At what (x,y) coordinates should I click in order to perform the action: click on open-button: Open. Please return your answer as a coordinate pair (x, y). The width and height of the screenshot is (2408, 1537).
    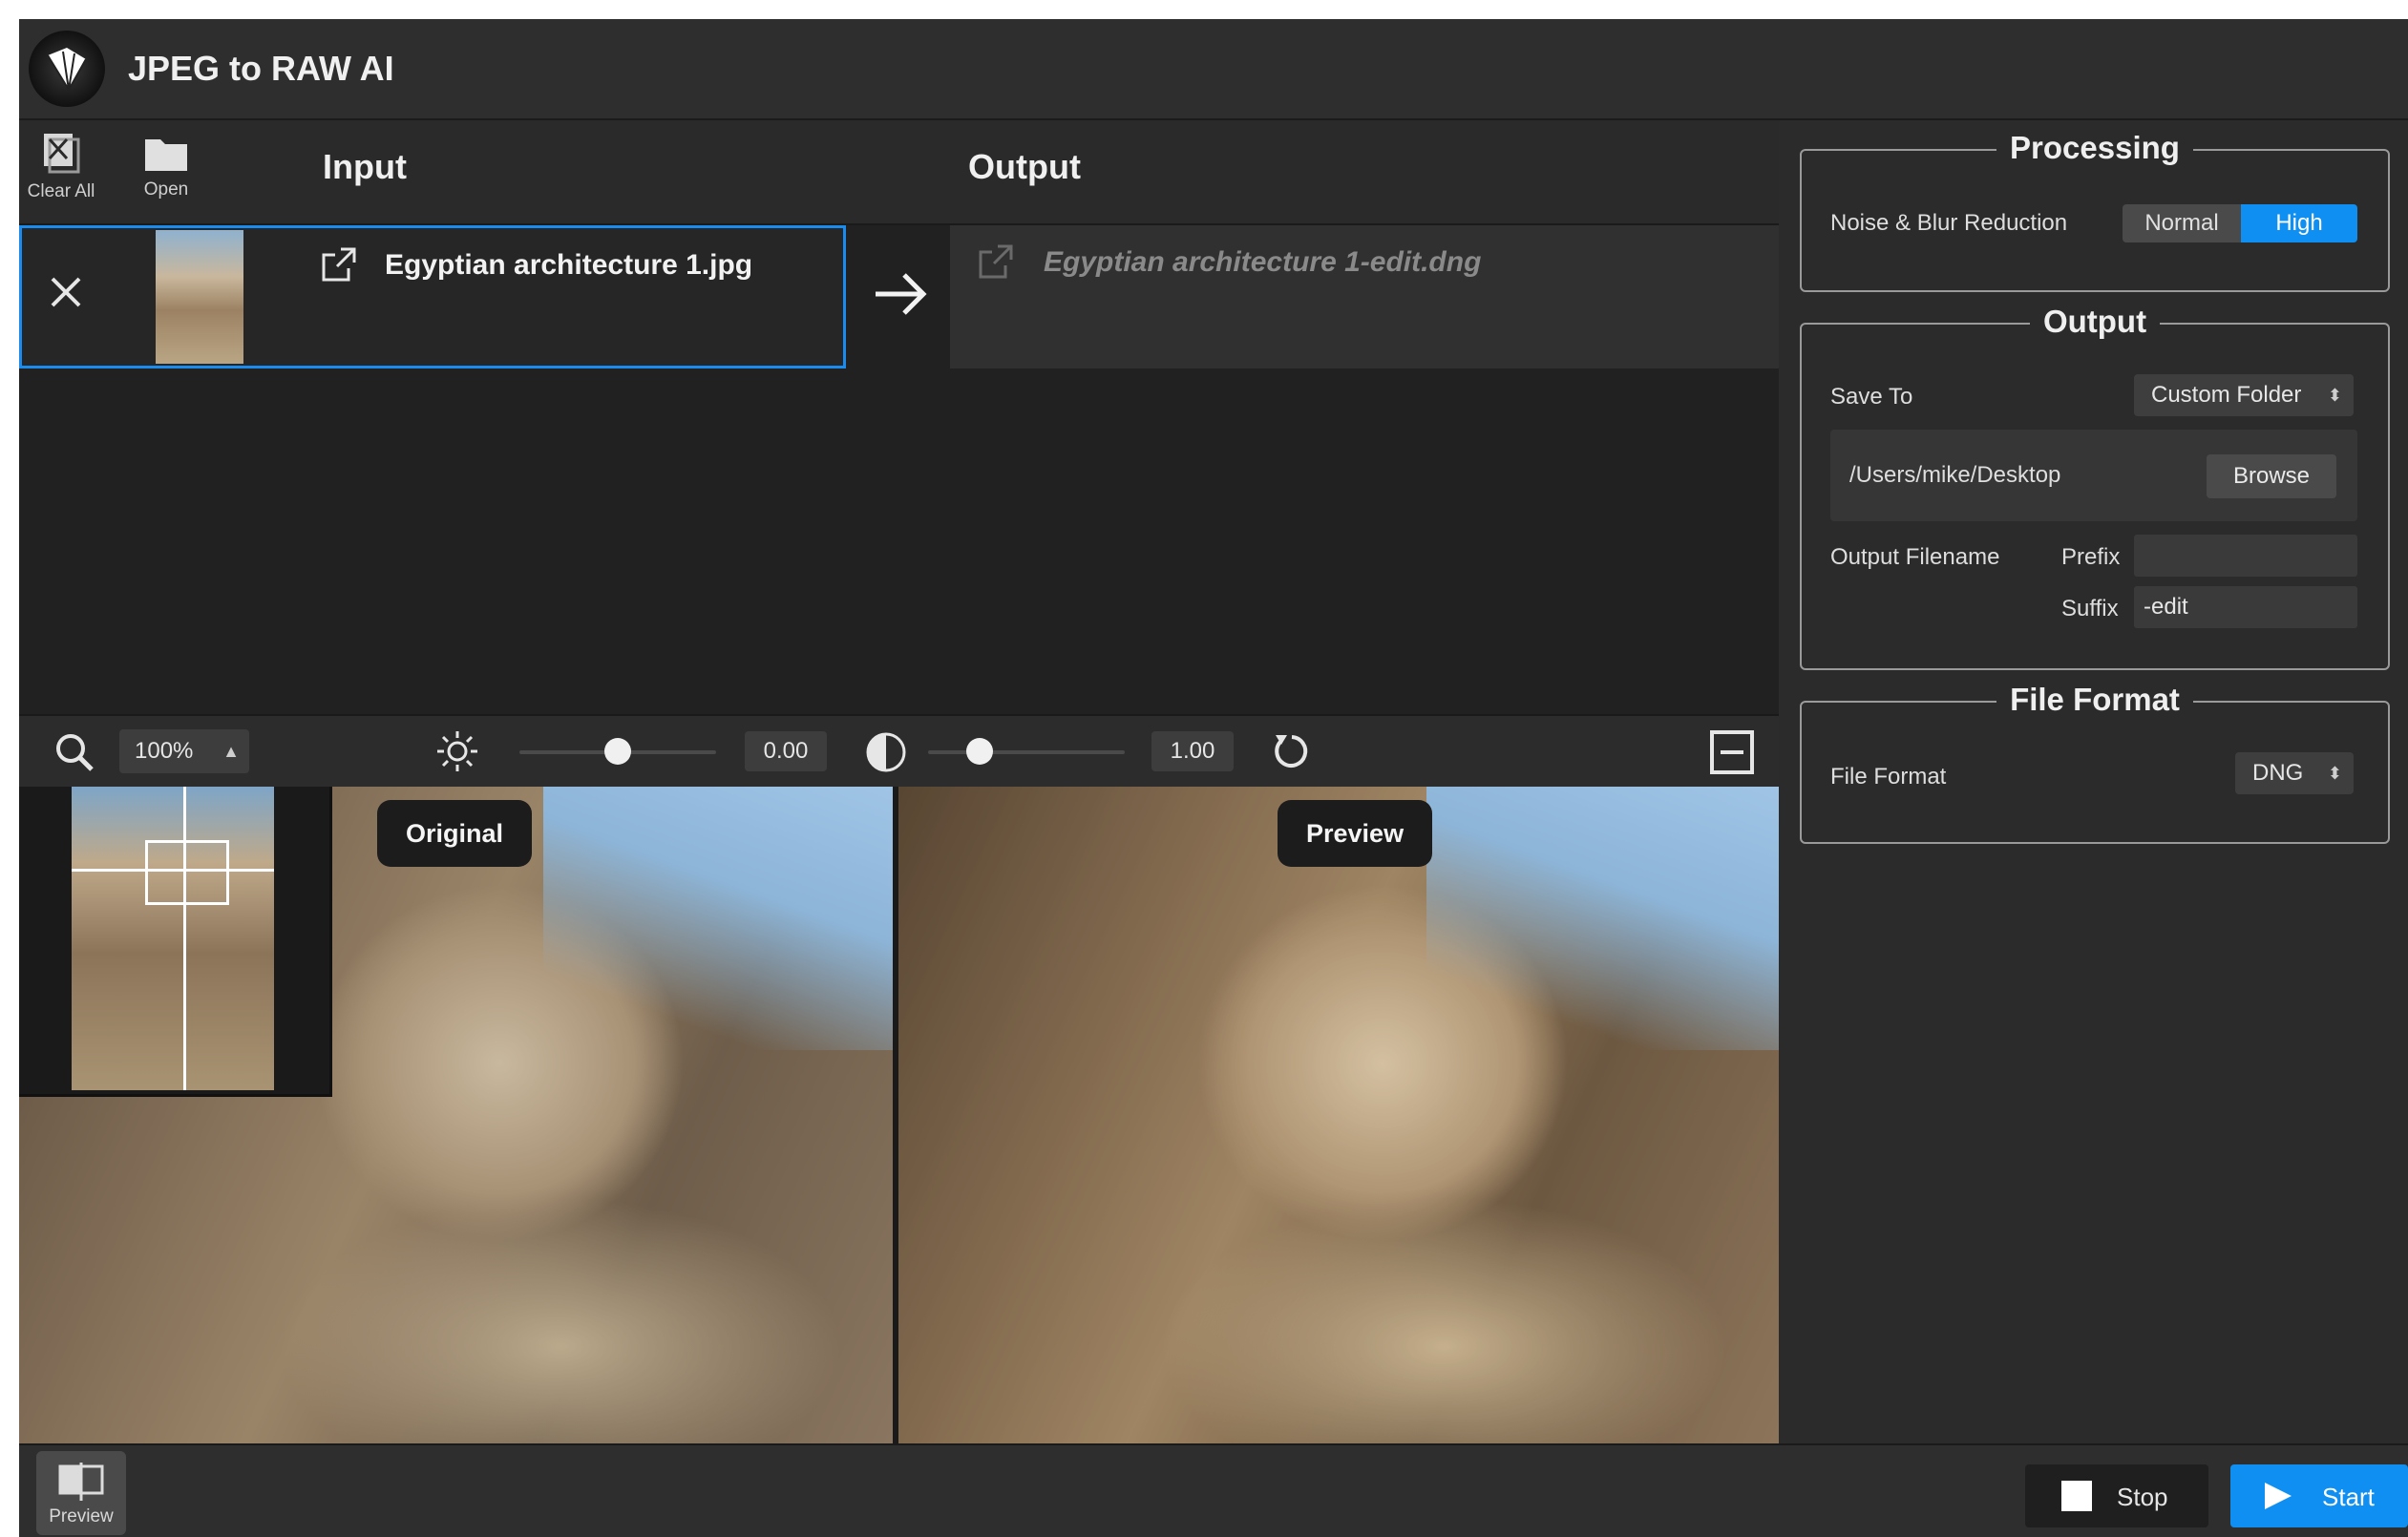
    Looking at the image, I should click on (166, 173).